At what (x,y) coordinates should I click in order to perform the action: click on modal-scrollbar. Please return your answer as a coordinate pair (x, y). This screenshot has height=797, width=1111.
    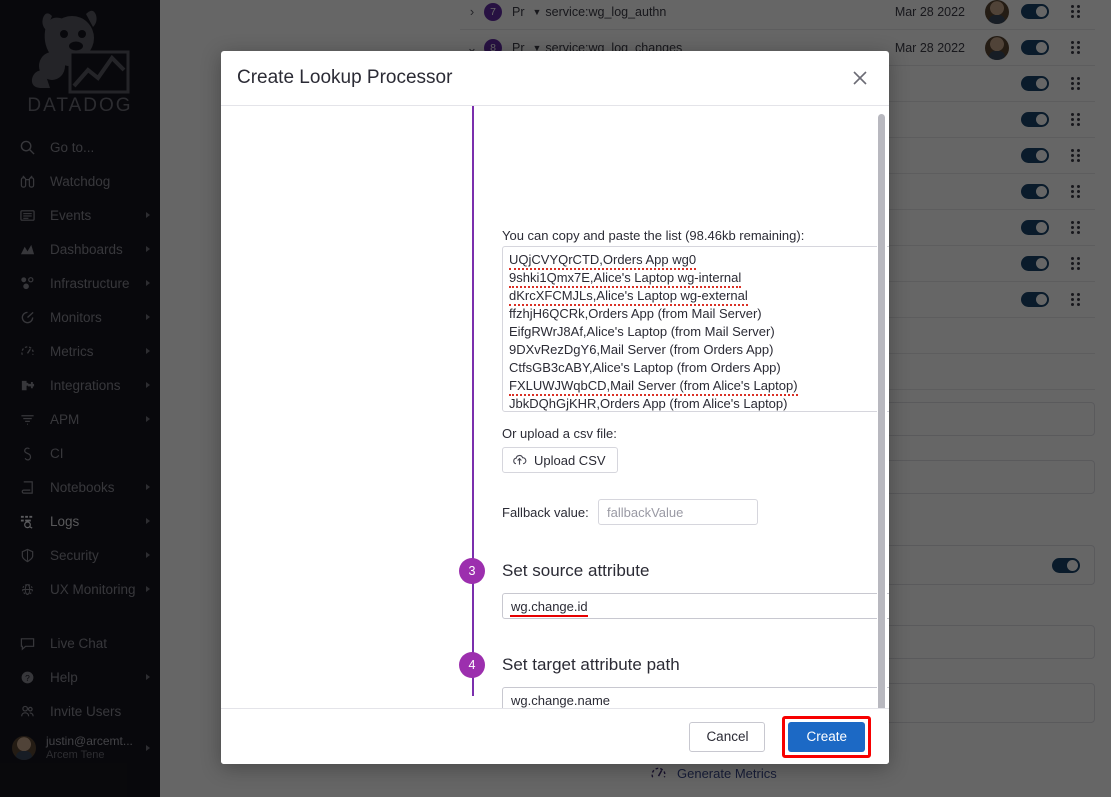
    Looking at the image, I should click on (882, 409).